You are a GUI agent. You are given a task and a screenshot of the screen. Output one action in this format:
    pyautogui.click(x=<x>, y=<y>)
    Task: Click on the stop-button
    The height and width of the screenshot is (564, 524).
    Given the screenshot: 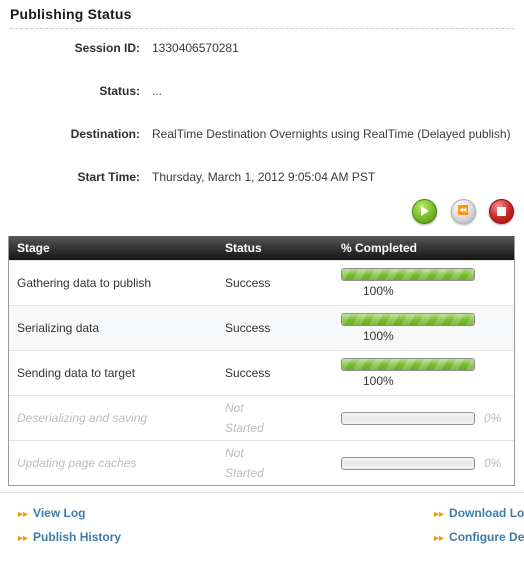 What is the action you would take?
    pyautogui.click(x=501, y=211)
    